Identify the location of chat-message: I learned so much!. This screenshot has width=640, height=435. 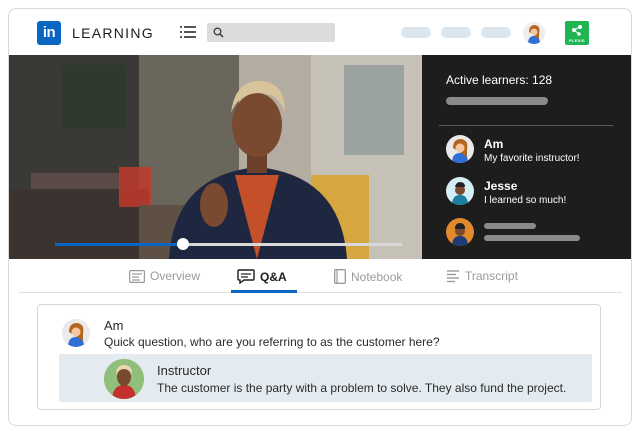
(525, 200).